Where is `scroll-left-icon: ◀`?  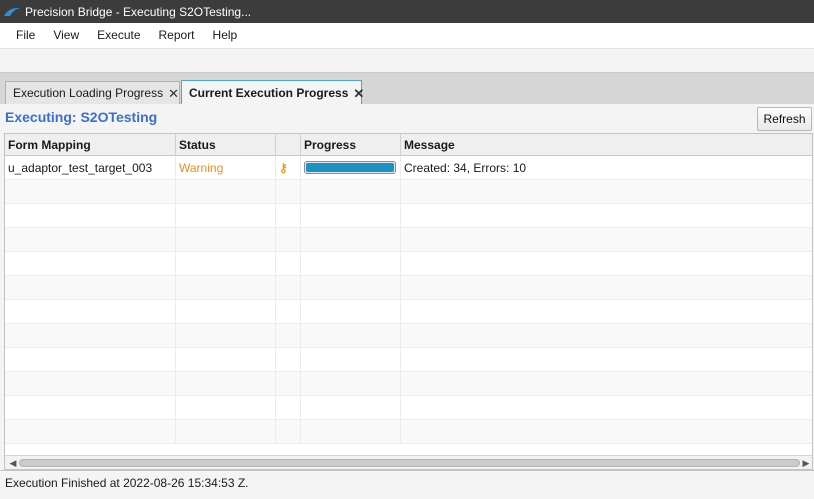 scroll-left-icon: ◀ is located at coordinates (13, 463).